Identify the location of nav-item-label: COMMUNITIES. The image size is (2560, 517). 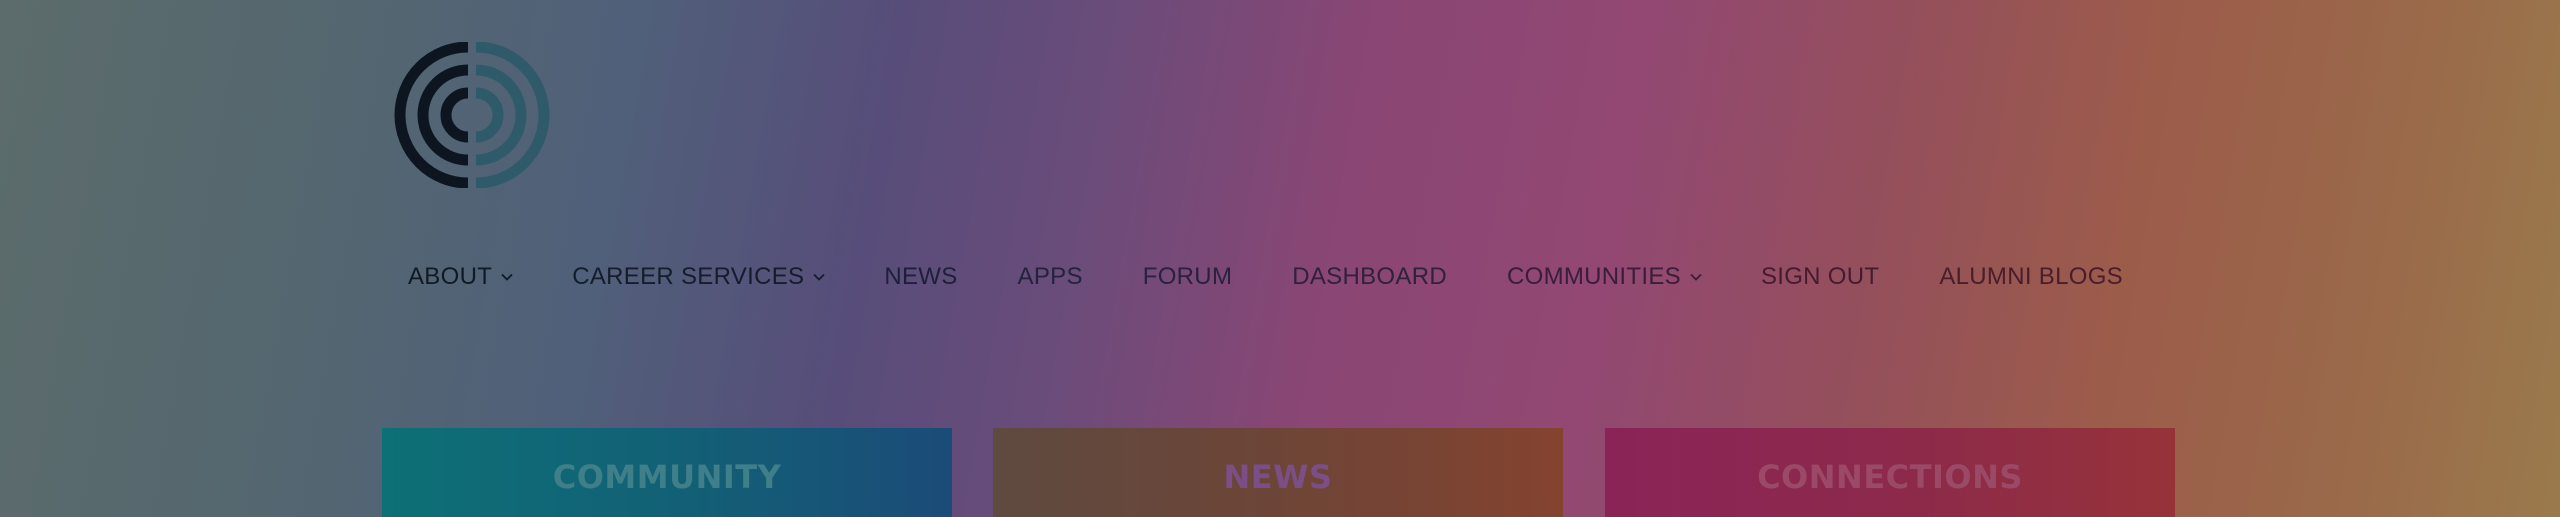
(1593, 276).